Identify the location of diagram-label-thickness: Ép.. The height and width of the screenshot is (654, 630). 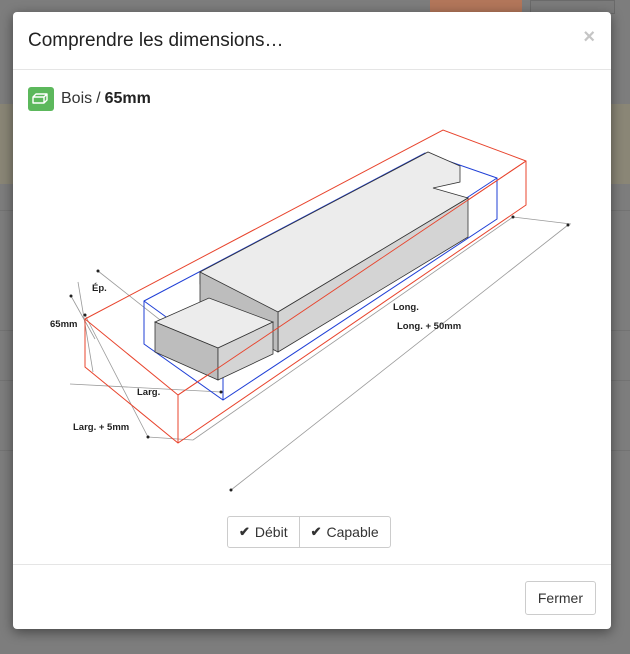
(99, 288).